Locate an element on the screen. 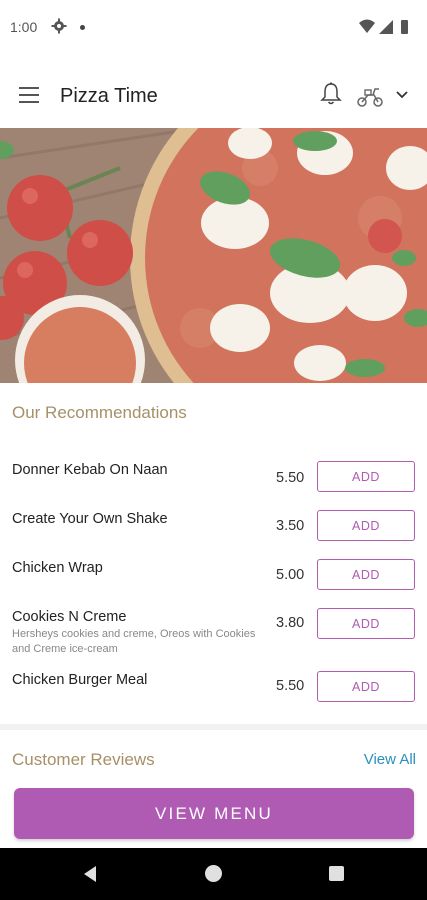 The image size is (427, 900). item-name: Create Your Own Shake is located at coordinates (90, 519).